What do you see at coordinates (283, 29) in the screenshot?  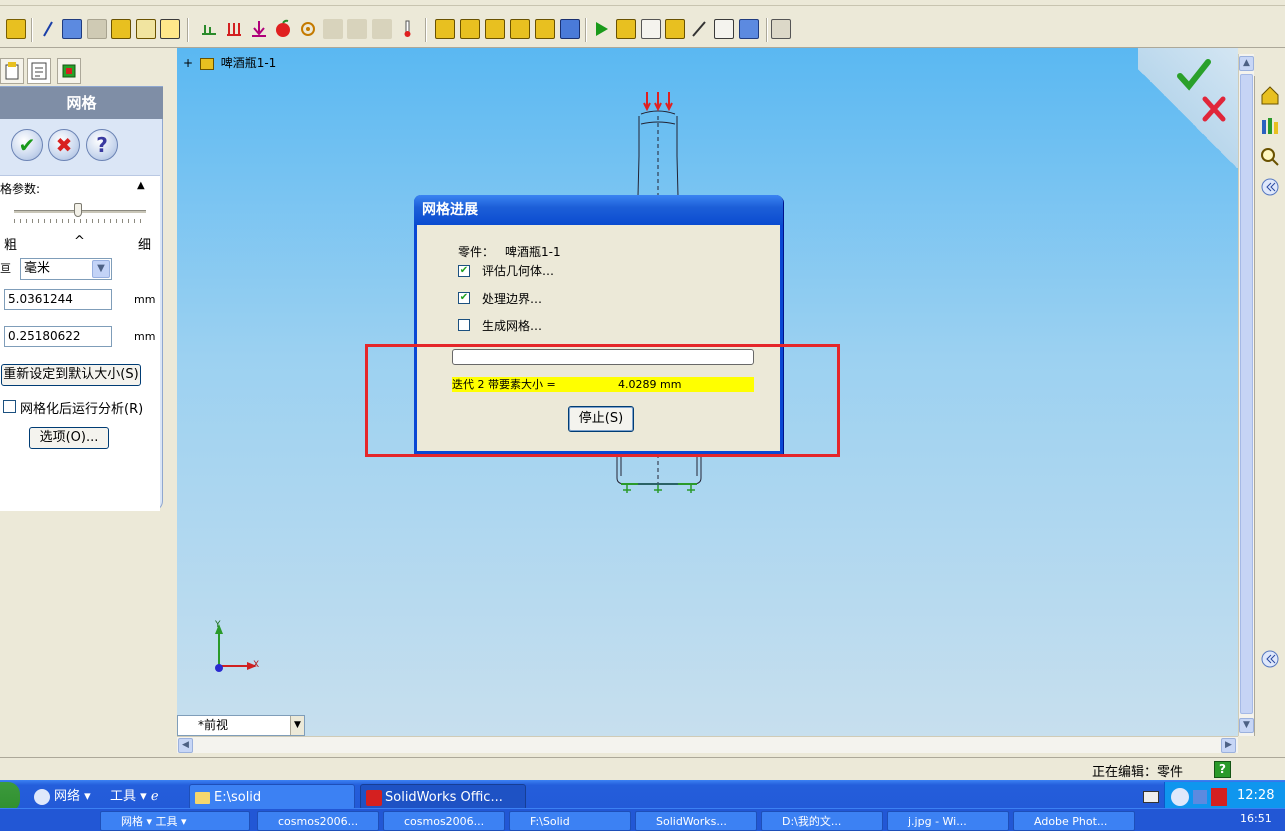 I see `gravity-icon` at bounding box center [283, 29].